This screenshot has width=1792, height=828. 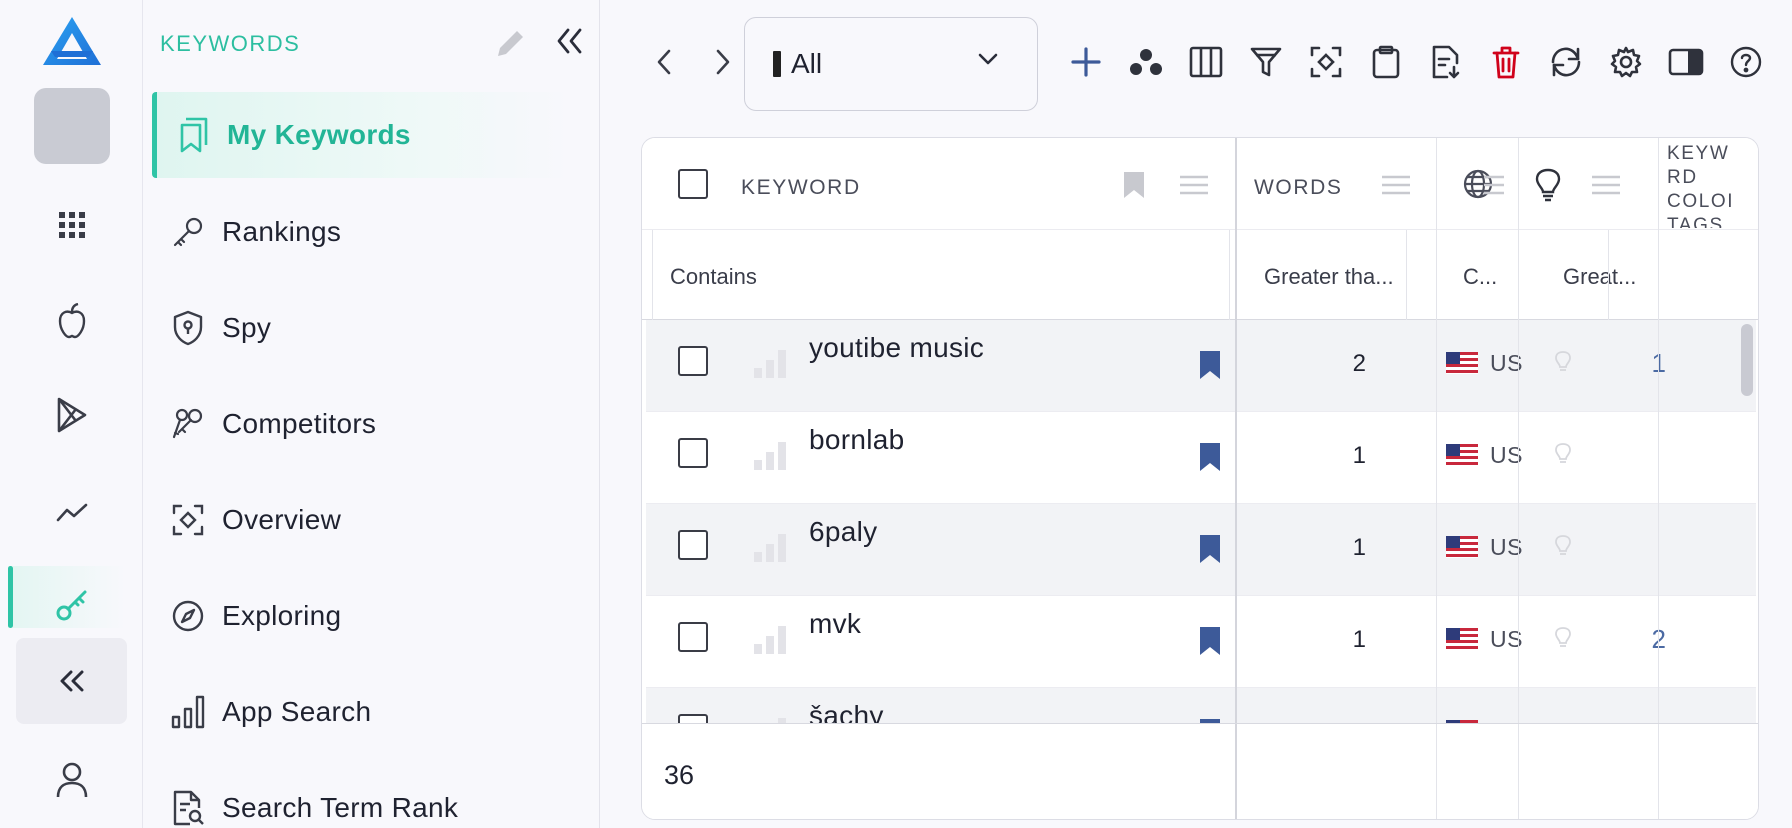 What do you see at coordinates (1506, 62) in the screenshot?
I see `delete-button` at bounding box center [1506, 62].